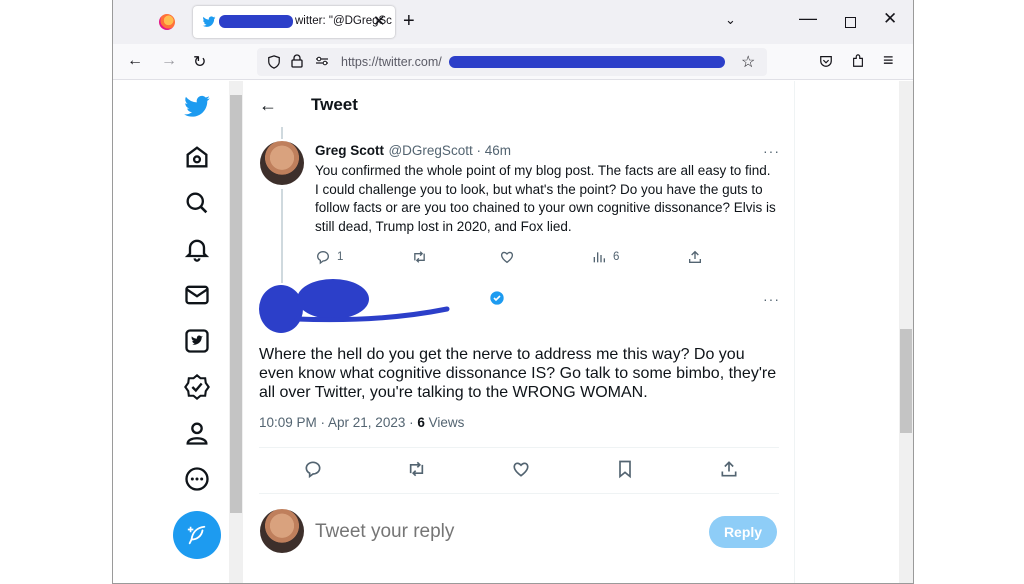 Image resolution: width=1024 pixels, height=584 pixels. Describe the element at coordinates (209, 21) in the screenshot. I see `twitter-bird-icon` at that location.